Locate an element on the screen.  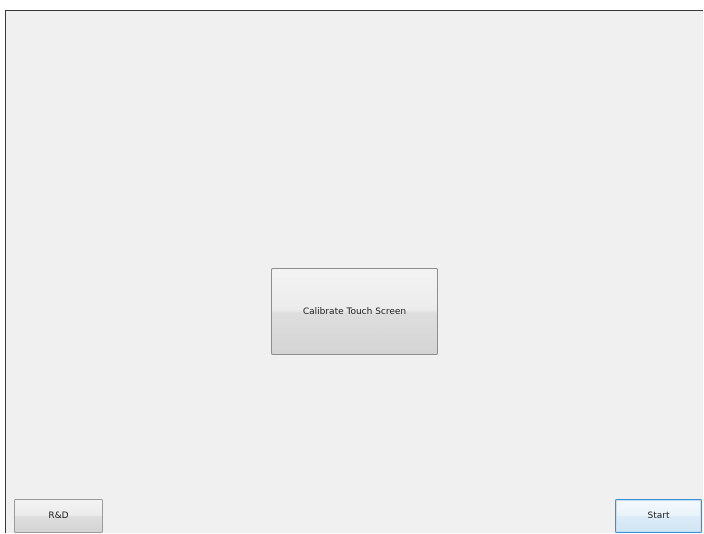
start-label: Start is located at coordinates (658, 516).